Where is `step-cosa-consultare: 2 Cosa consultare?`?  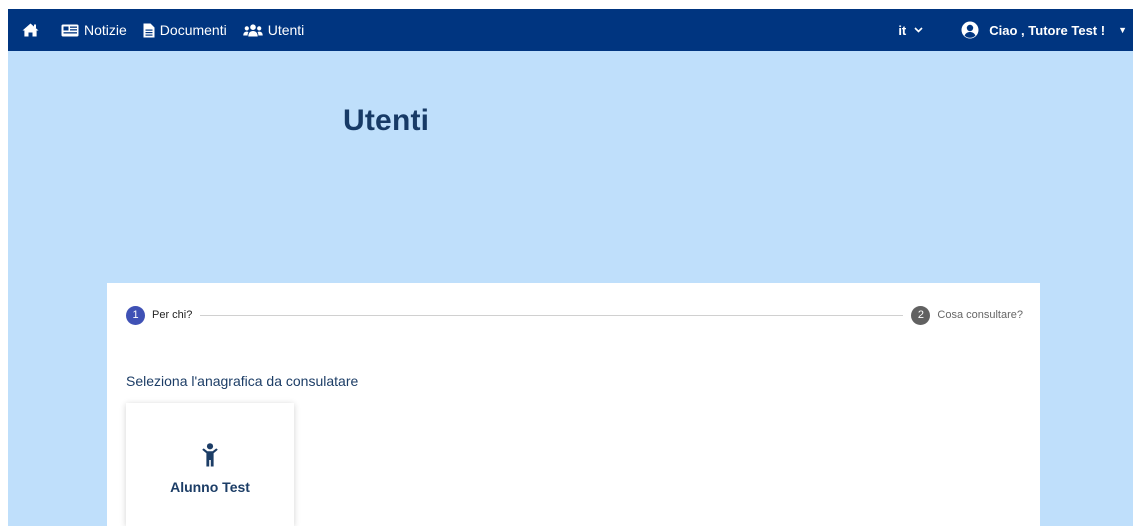
step-cosa-consultare: 2 Cosa consultare? is located at coordinates (967, 315).